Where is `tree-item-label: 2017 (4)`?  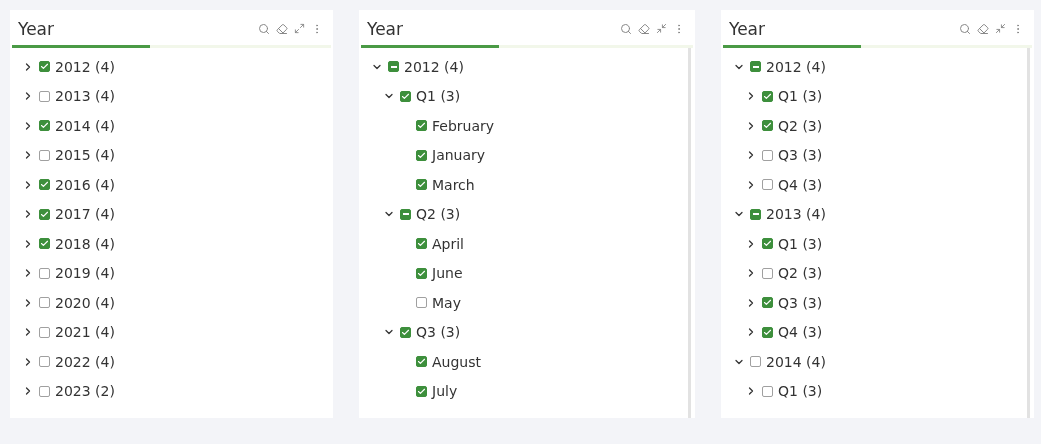 tree-item-label: 2017 (4) is located at coordinates (85, 214).